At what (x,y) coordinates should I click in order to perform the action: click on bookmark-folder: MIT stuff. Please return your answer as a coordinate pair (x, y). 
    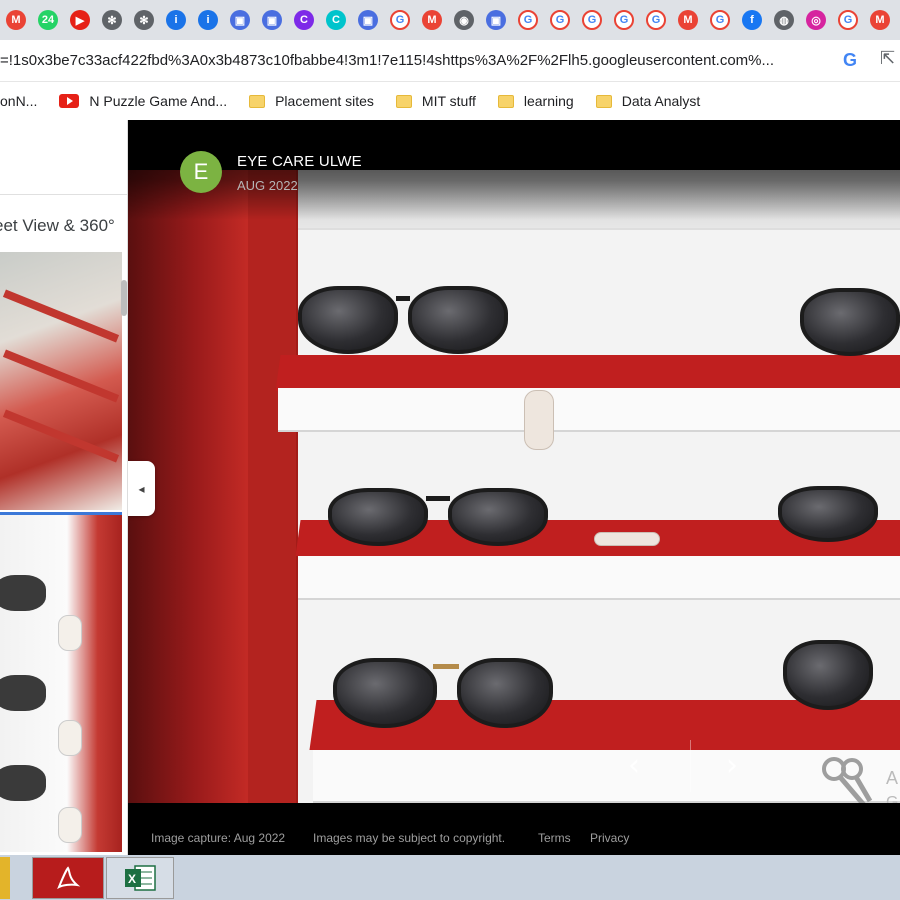
    Looking at the image, I should click on (435, 101).